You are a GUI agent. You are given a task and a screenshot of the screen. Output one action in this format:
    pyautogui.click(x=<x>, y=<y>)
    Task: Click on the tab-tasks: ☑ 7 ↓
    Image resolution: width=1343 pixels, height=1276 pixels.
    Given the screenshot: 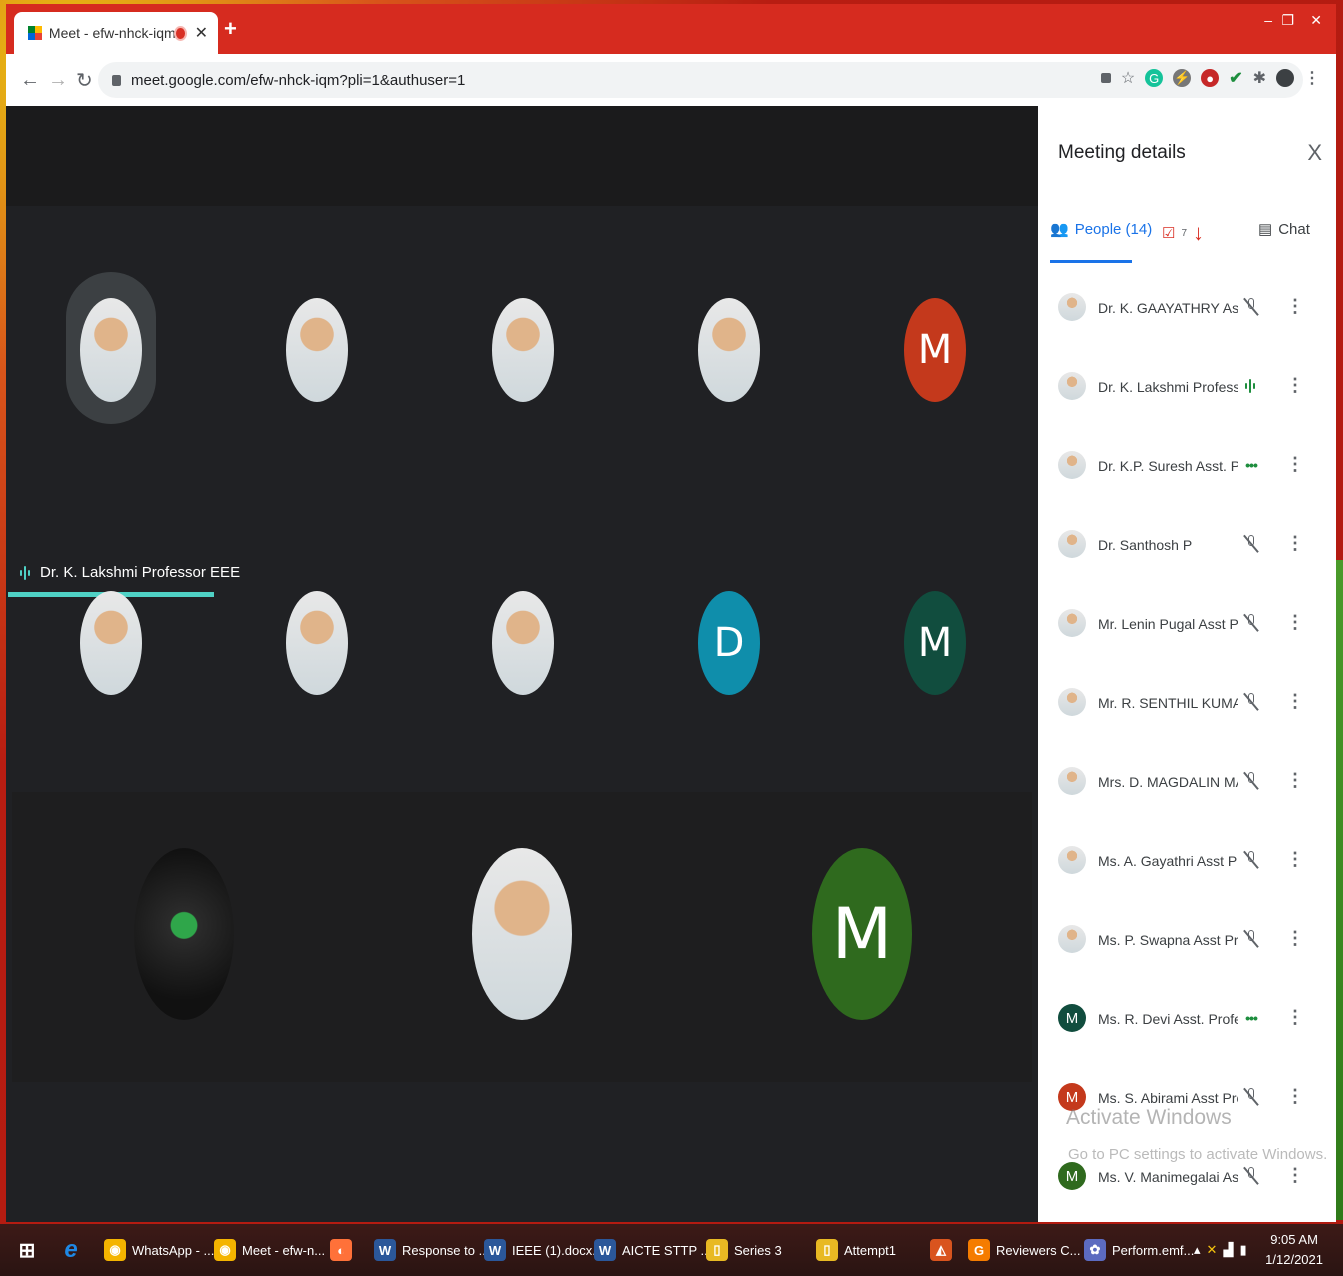 What is the action you would take?
    pyautogui.click(x=1183, y=233)
    